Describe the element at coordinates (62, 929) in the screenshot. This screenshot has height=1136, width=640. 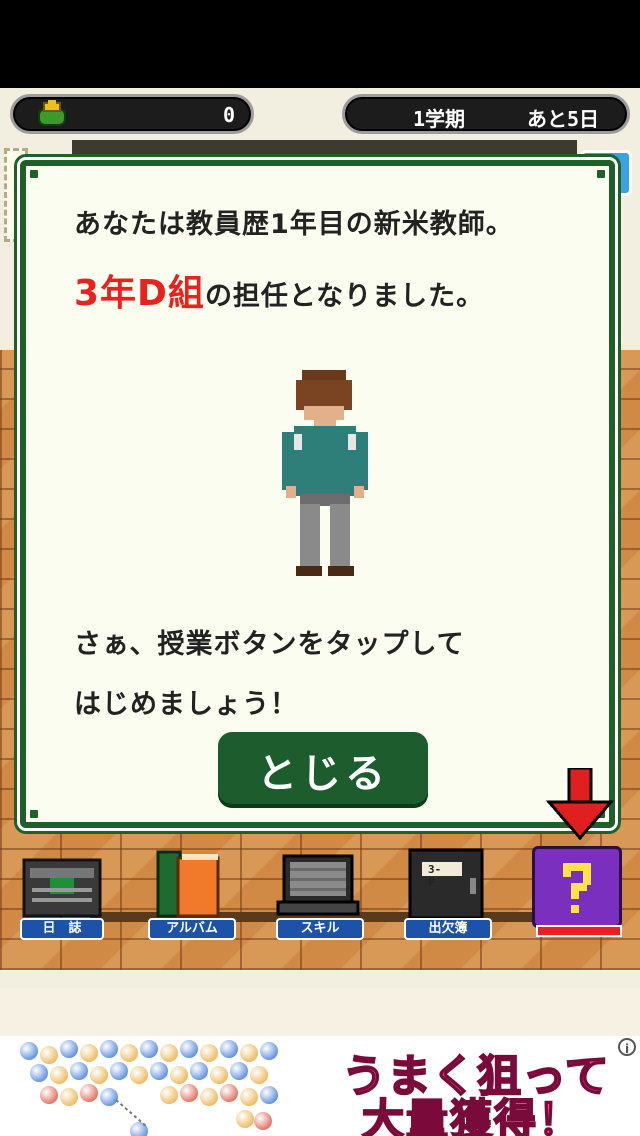
I see `menu-journal-label: 日 誌` at that location.